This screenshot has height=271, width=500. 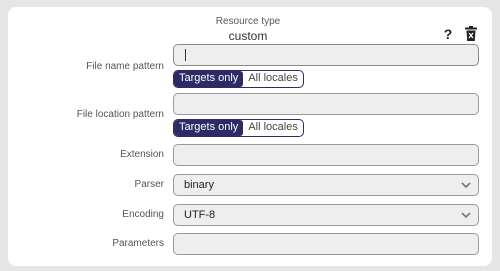 I want to click on file-location-locale-toggle: Targets only All locales, so click(x=238, y=128).